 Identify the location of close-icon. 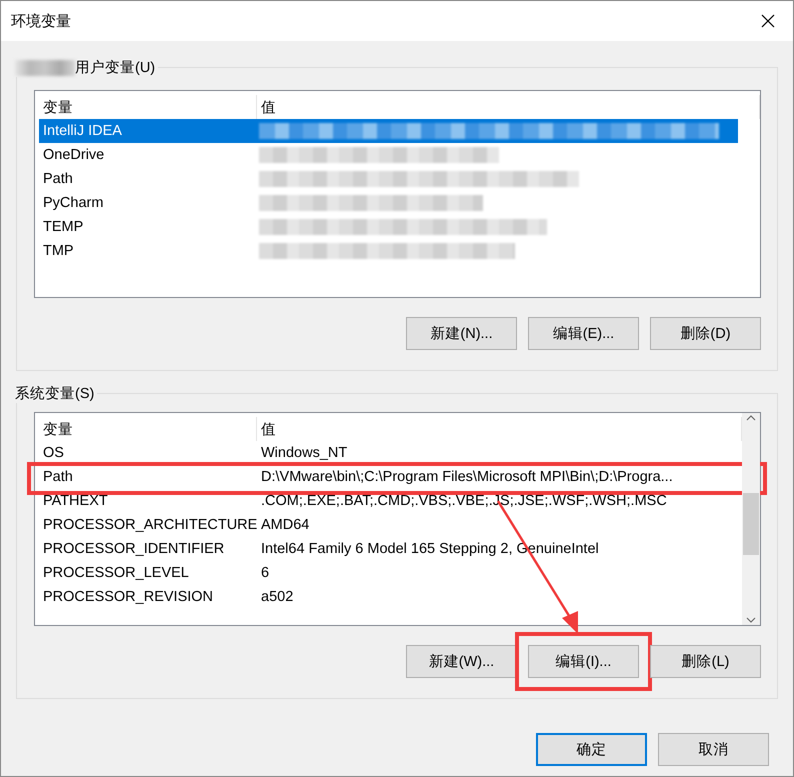
(768, 21).